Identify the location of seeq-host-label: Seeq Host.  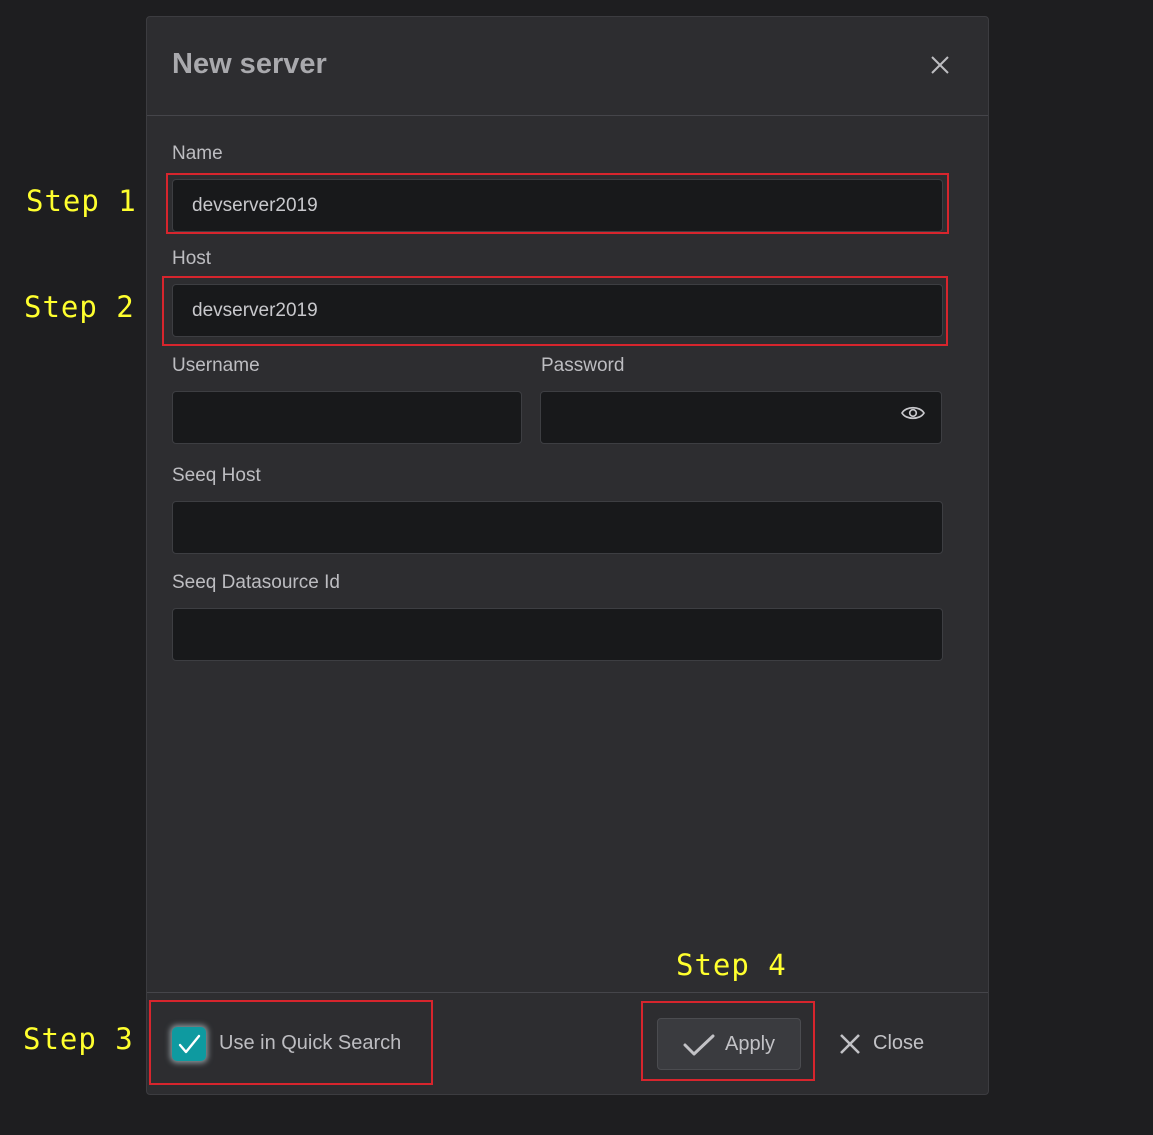
(216, 475).